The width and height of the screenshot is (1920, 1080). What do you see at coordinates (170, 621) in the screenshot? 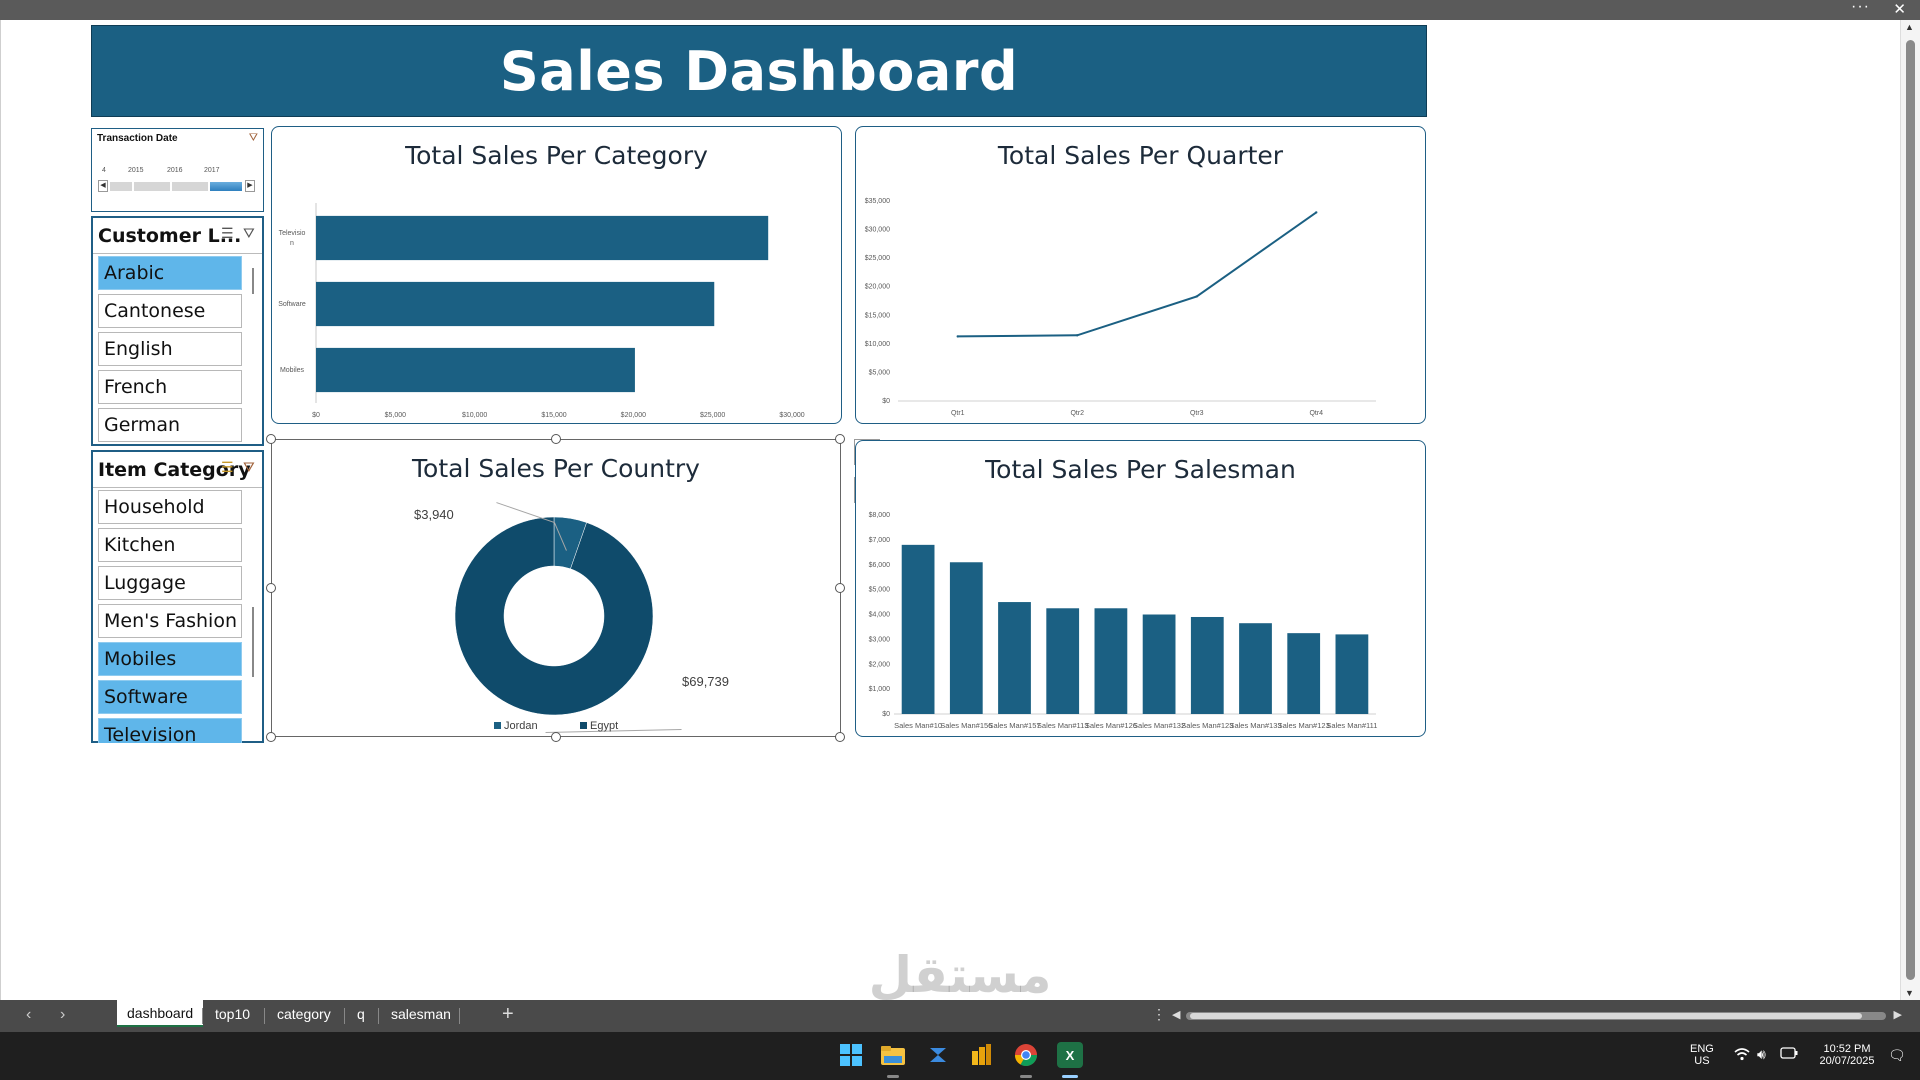
I see `slicer-item-mens-fashion: Men's Fashion` at bounding box center [170, 621].